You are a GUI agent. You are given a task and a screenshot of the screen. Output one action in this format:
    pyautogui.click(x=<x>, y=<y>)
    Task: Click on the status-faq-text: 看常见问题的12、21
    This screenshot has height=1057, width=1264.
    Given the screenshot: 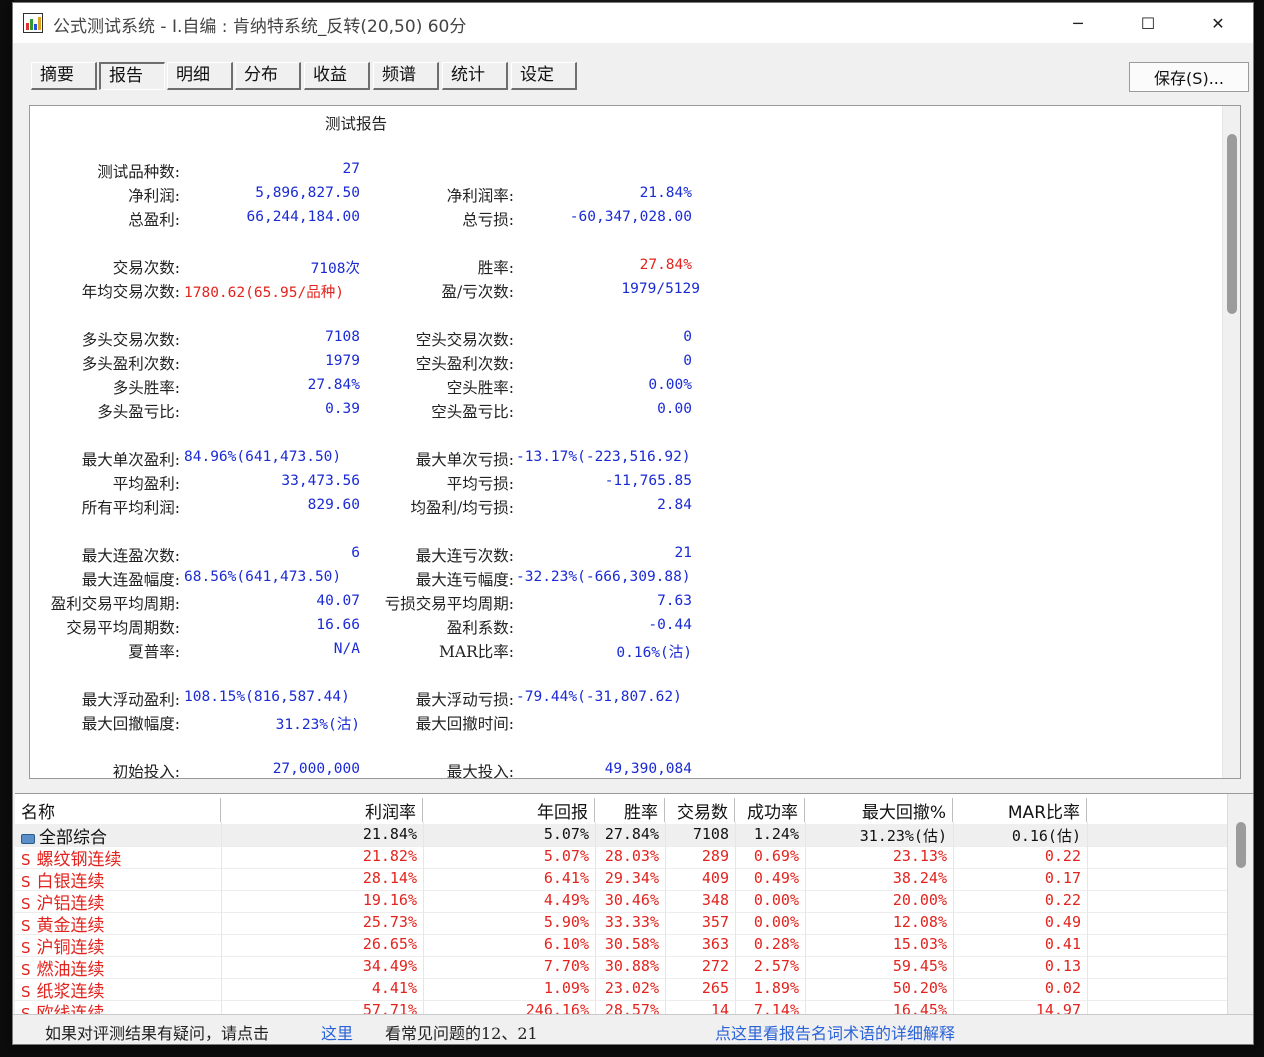 What is the action you would take?
    pyautogui.click(x=461, y=1033)
    